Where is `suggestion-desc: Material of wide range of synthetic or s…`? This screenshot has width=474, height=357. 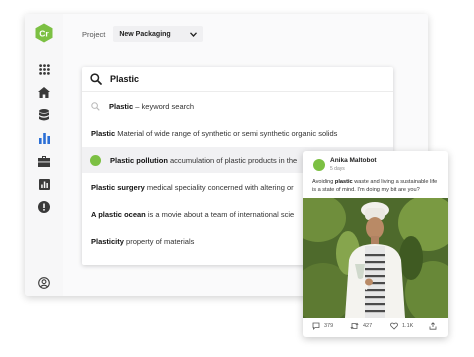
suggestion-desc: Material of wide range of synthetic or s… is located at coordinates (227, 133).